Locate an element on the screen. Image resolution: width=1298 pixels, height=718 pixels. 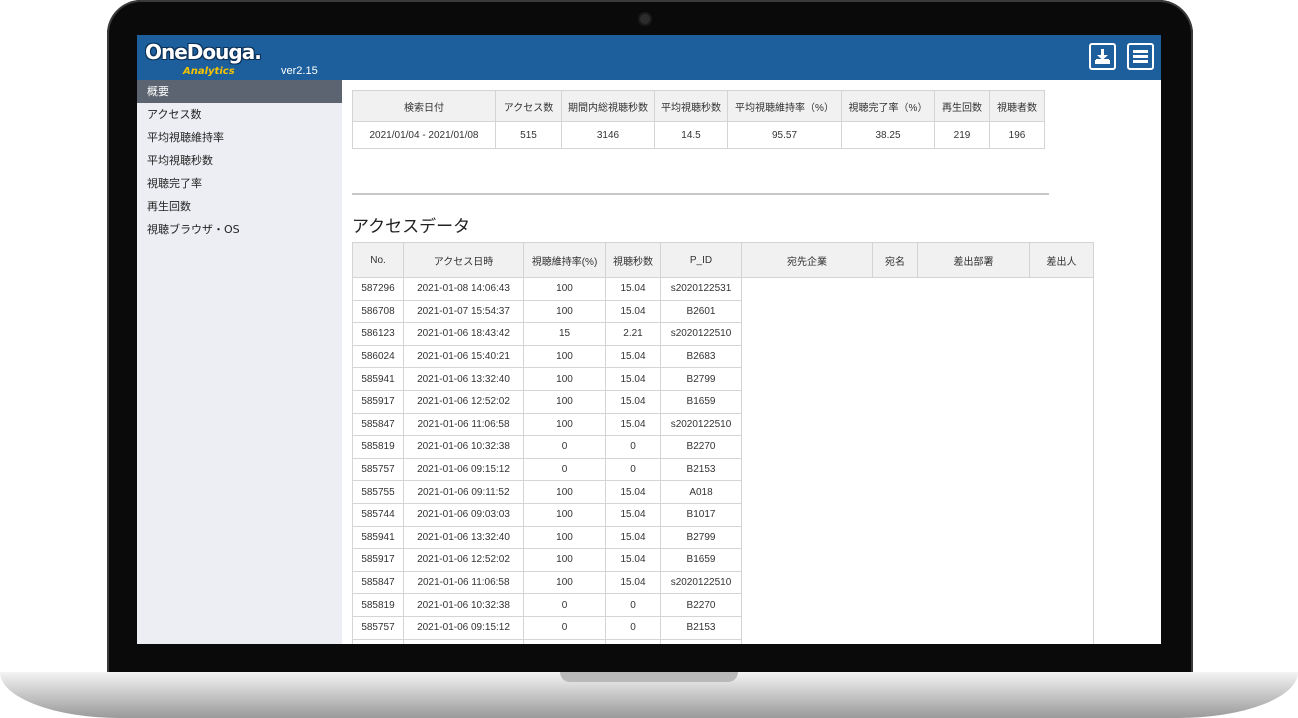
table-cell: 2021-01-06 10:32:38 is located at coordinates (463, 605).